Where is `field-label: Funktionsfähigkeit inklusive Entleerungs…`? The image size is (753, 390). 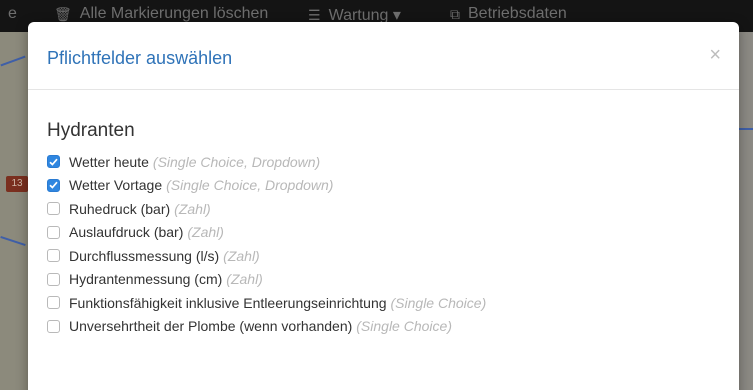 field-label: Funktionsfähigkeit inklusive Entleerungs… is located at coordinates (228, 302).